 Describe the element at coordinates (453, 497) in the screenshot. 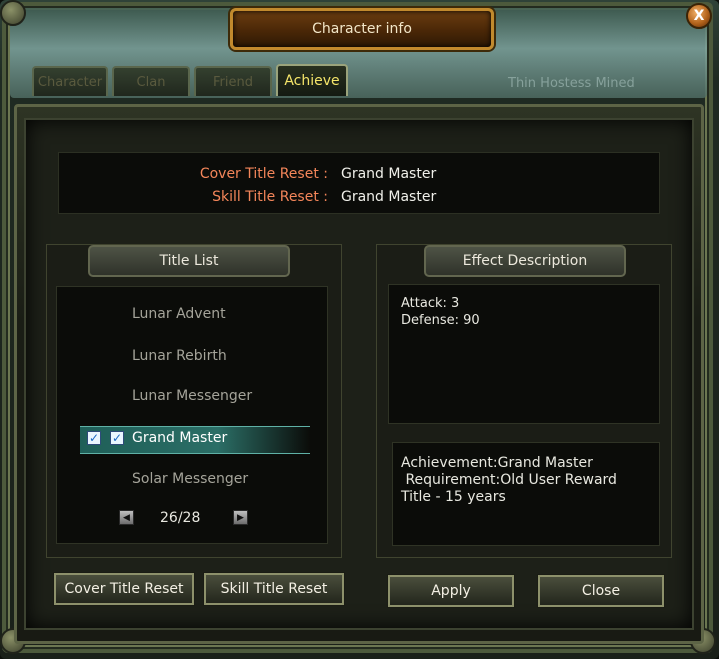

I see `requirement-text-cont: Title - 15 years` at that location.